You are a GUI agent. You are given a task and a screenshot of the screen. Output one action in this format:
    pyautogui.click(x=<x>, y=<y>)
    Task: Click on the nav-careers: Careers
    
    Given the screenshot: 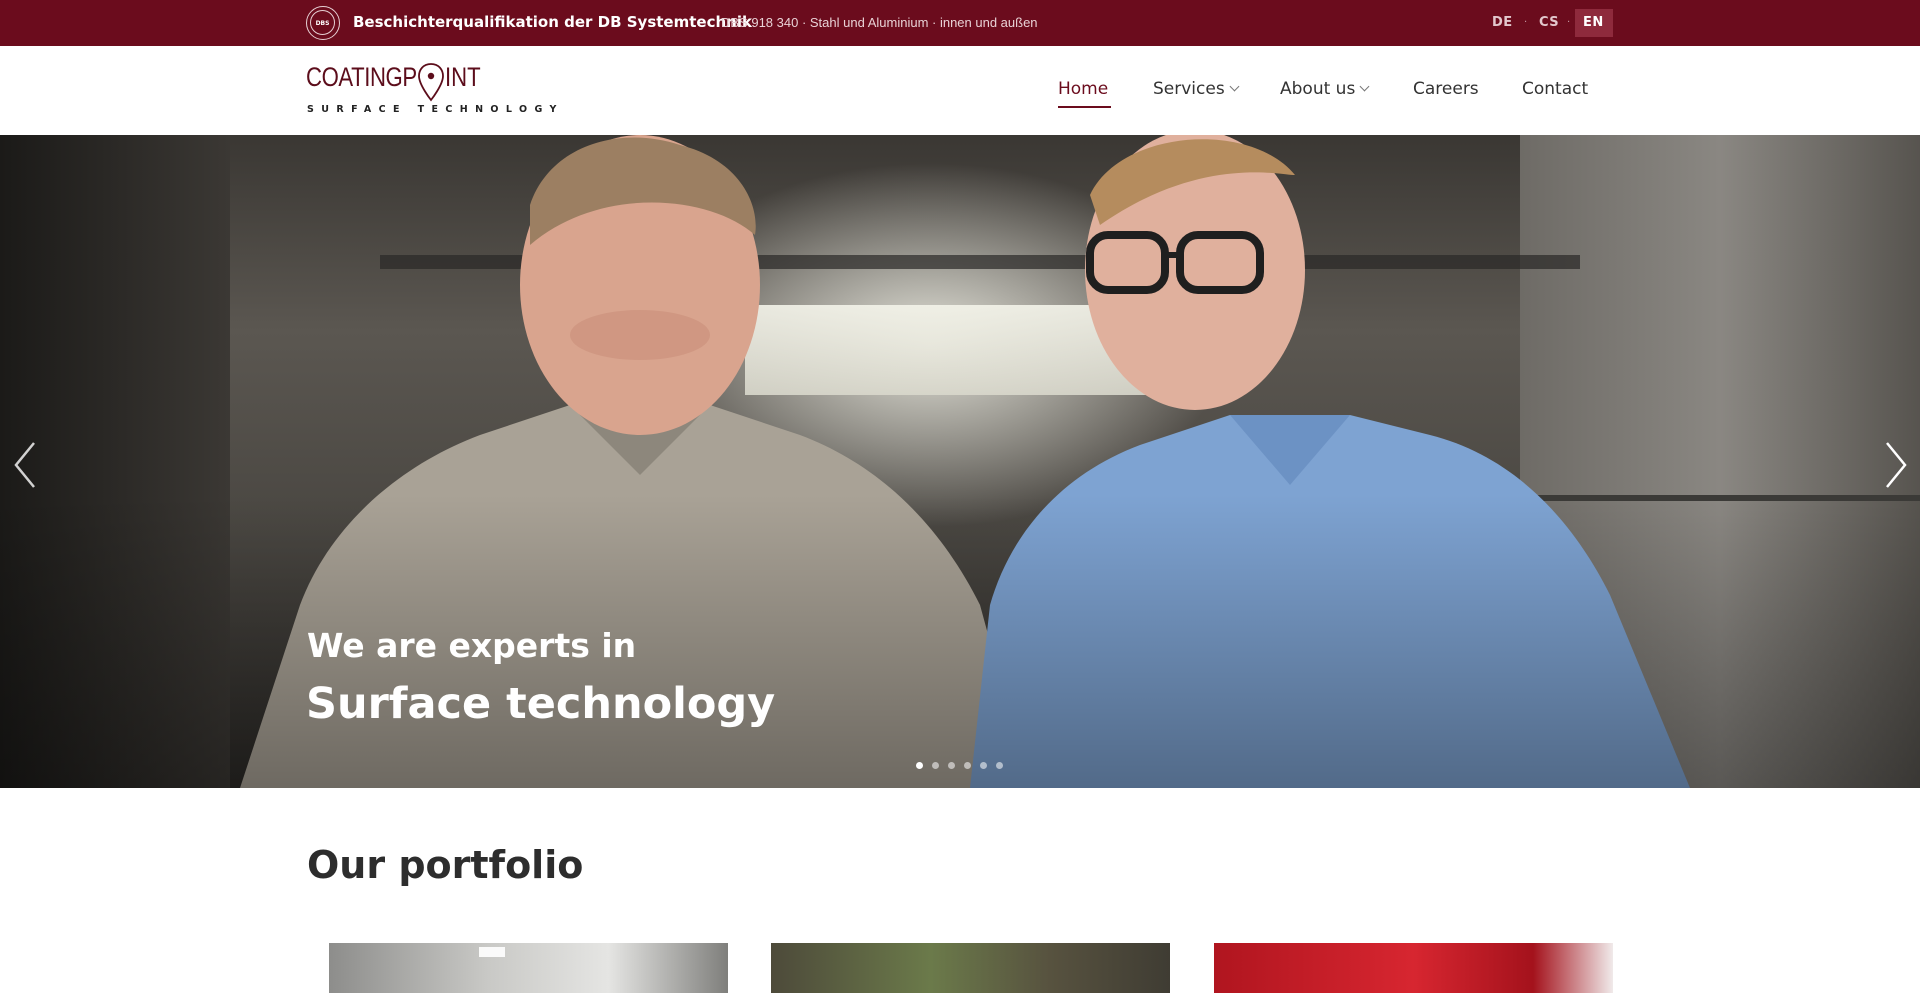 What is the action you would take?
    pyautogui.click(x=1446, y=89)
    